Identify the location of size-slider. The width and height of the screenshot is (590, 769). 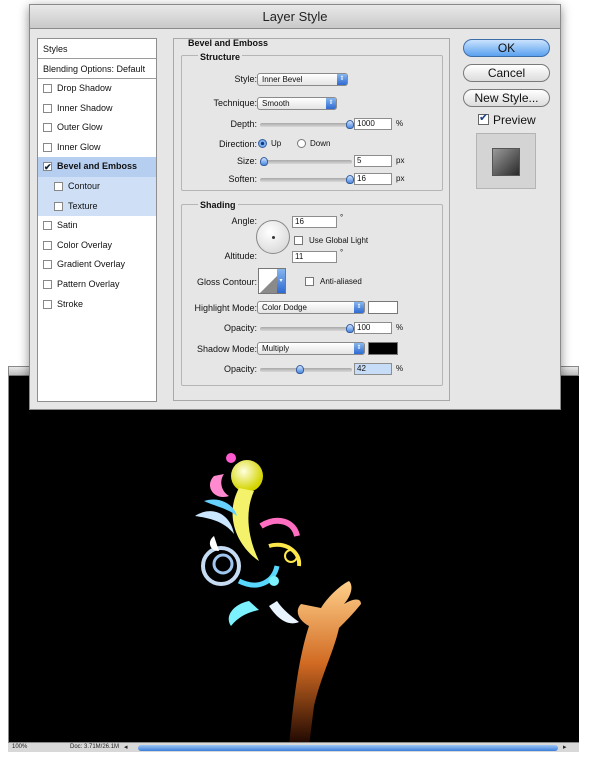
(306, 161).